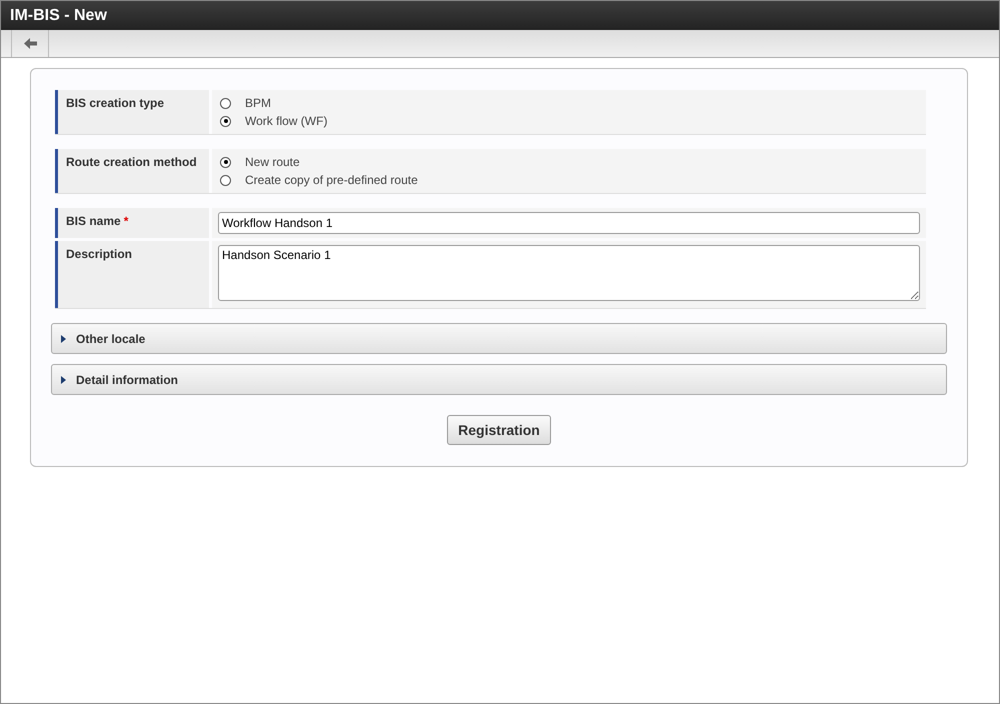  I want to click on textarea-field: Handson Scenario 1, so click(569, 273).